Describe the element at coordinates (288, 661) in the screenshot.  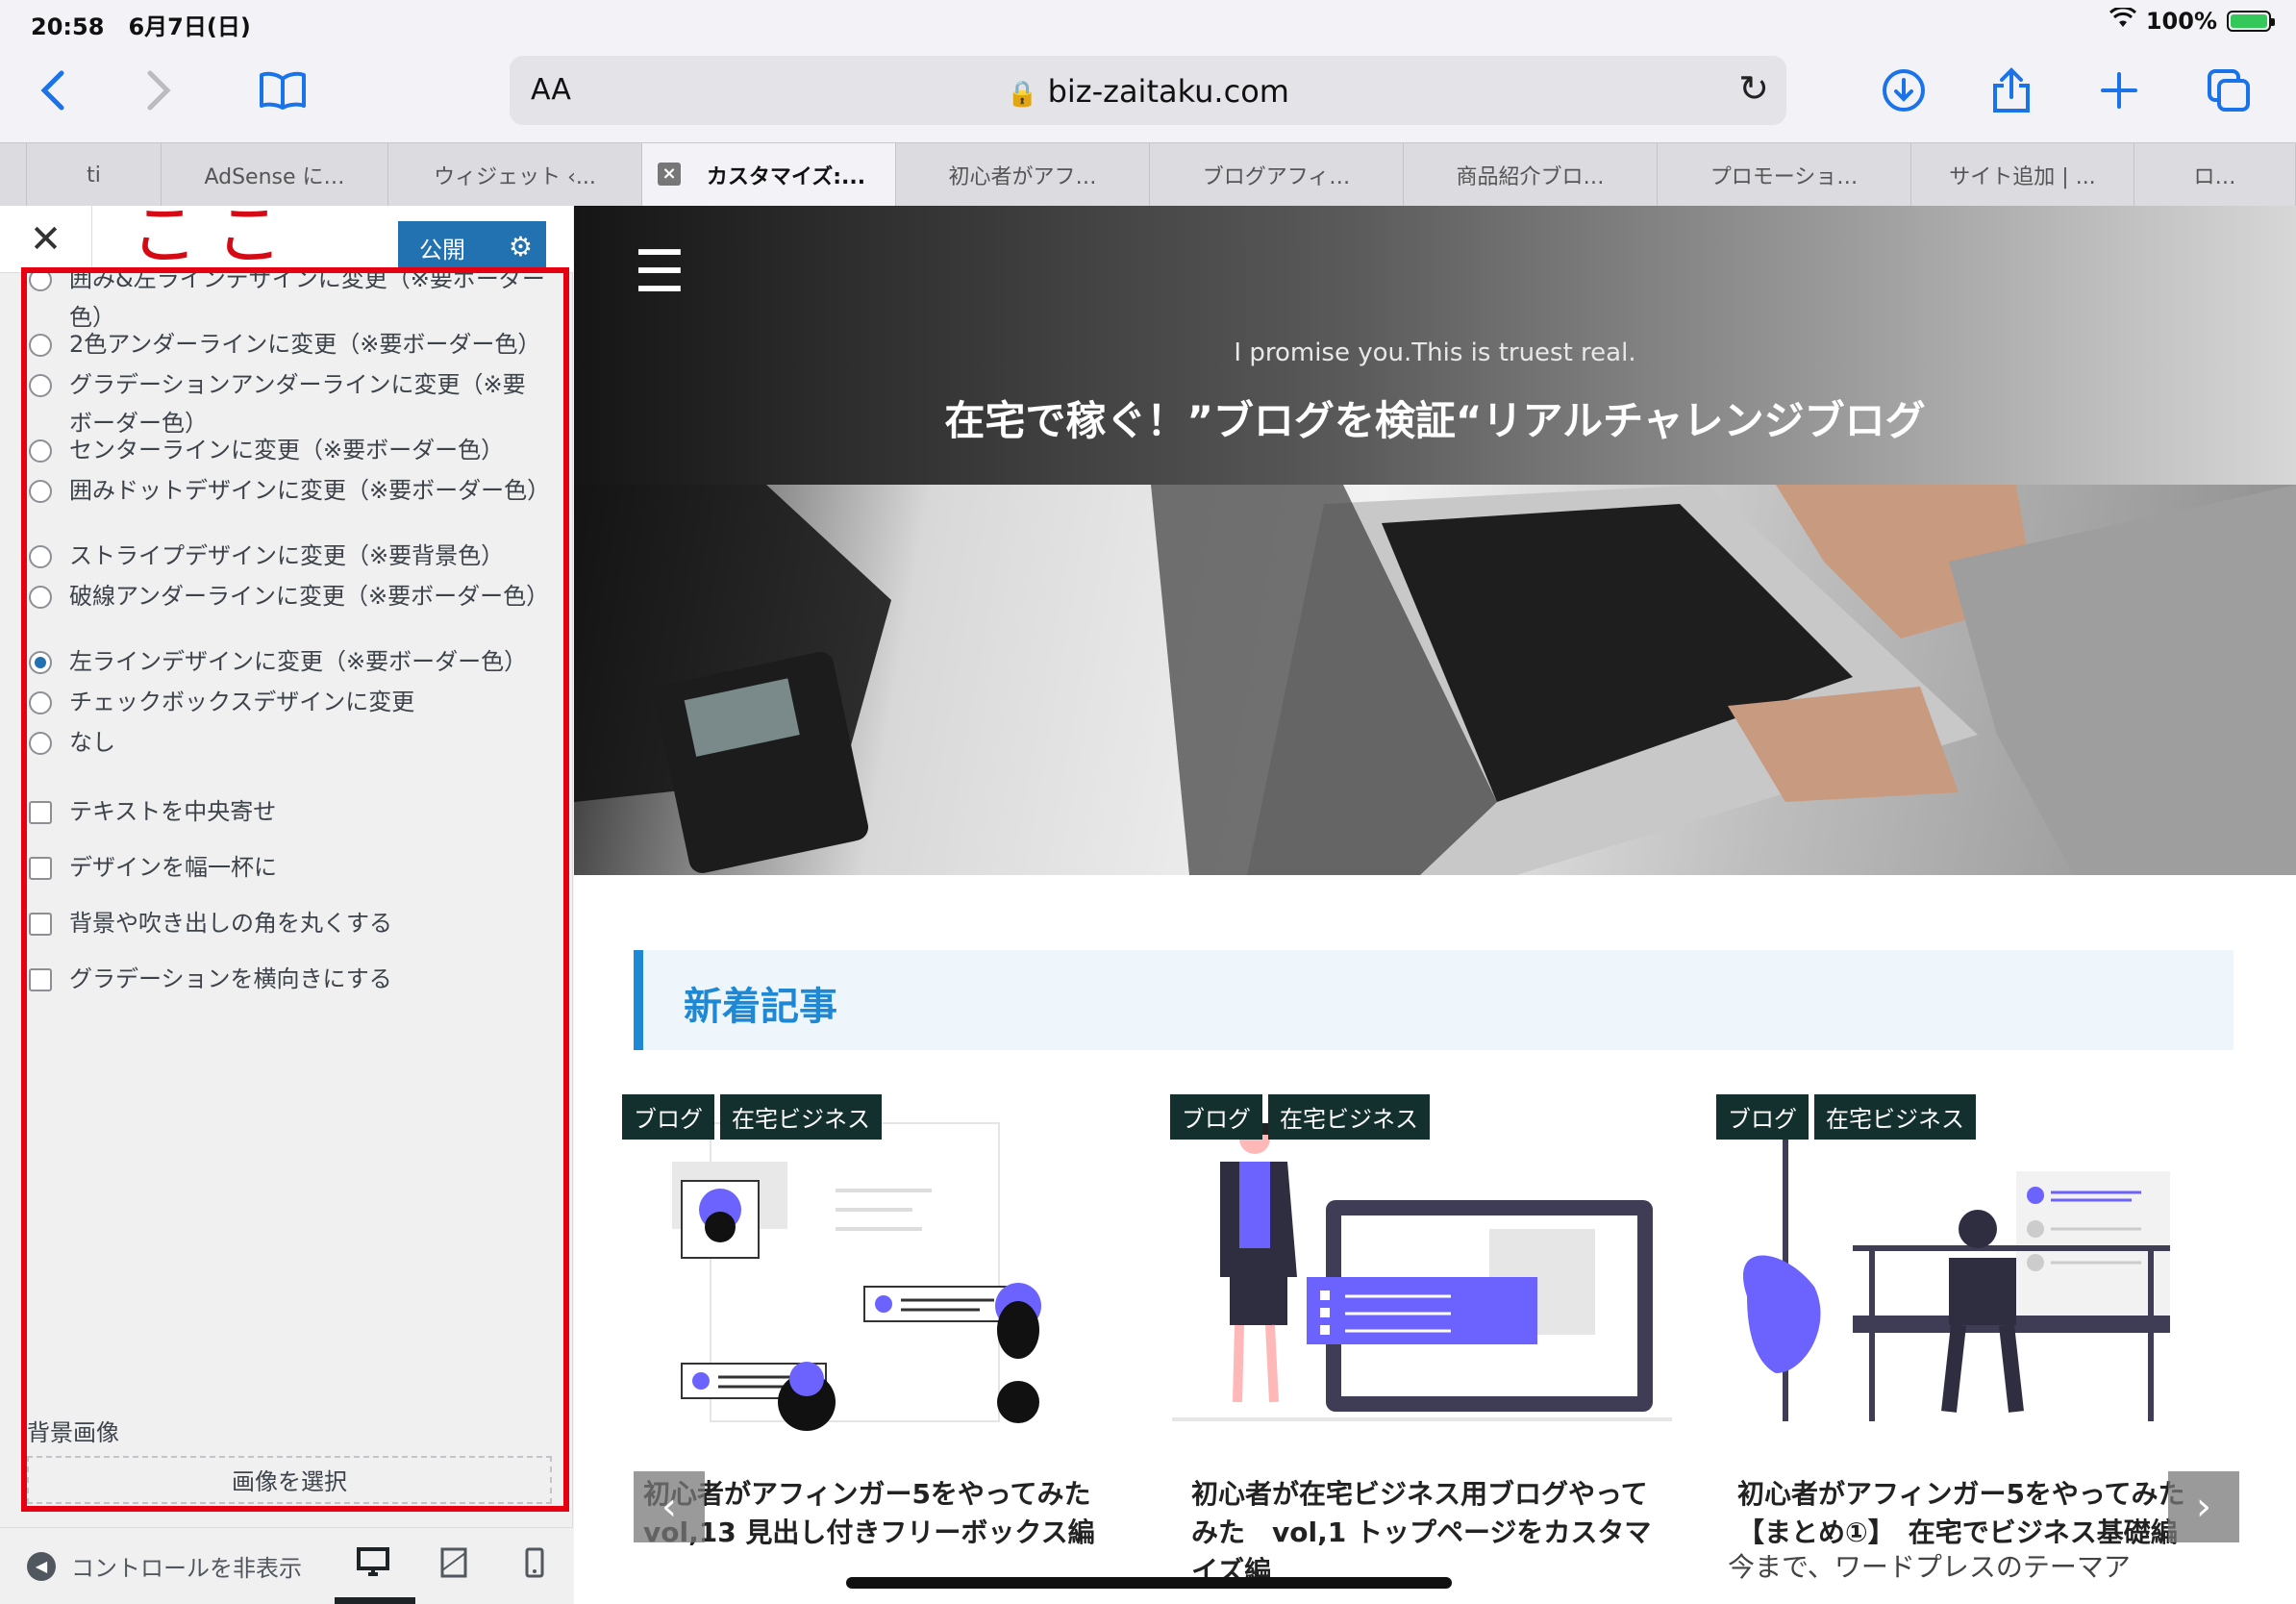
I see `option-radio: 左ラインデザインに変更（※要ボーダー色）` at that location.